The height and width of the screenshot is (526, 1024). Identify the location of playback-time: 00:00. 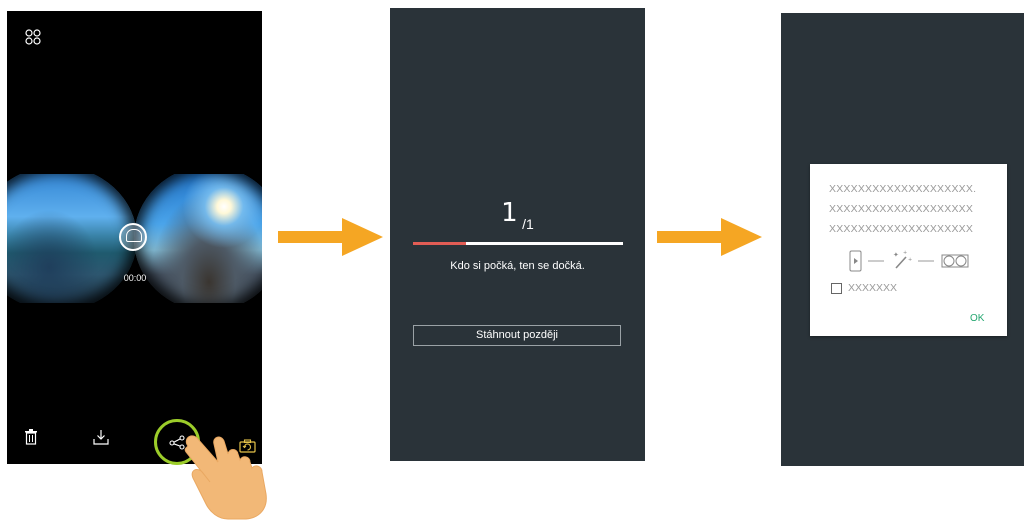
(135, 278).